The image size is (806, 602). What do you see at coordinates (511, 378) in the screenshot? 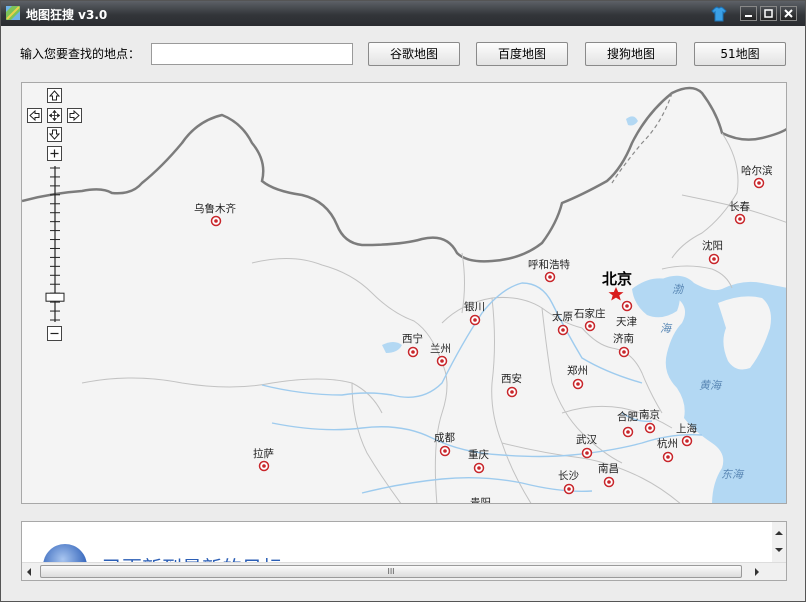
I see `city-label: 西安` at bounding box center [511, 378].